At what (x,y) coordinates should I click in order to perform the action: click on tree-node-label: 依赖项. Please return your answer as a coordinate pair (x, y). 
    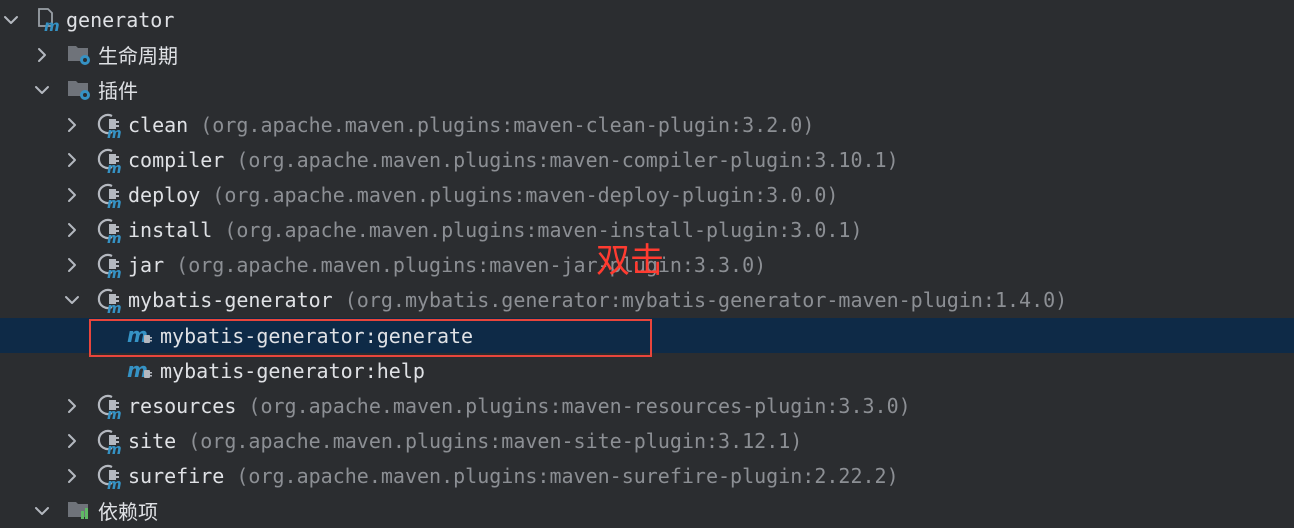
    Looking at the image, I should click on (128, 512).